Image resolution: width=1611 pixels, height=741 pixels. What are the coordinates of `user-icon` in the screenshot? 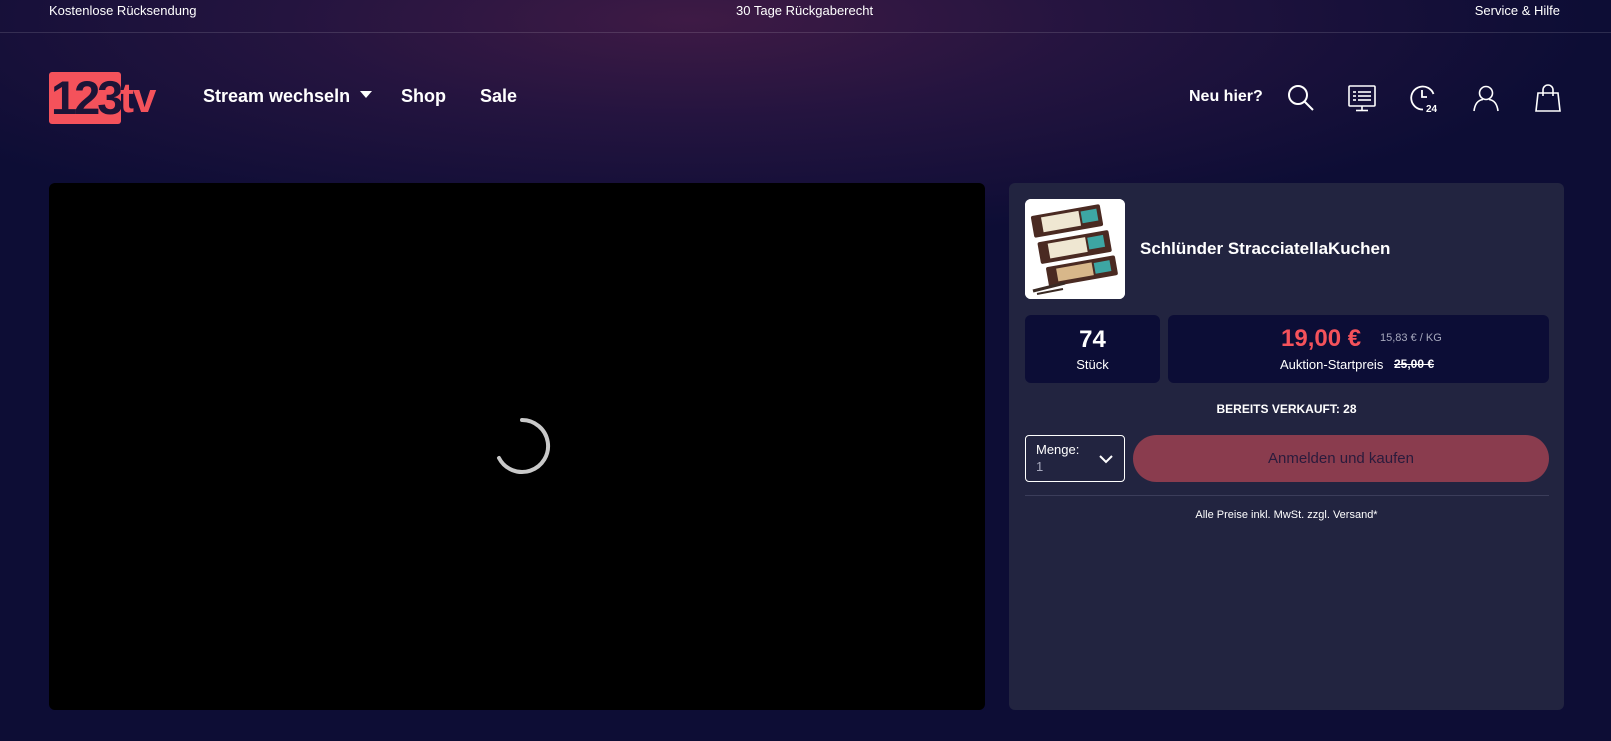 It's located at (1486, 98).